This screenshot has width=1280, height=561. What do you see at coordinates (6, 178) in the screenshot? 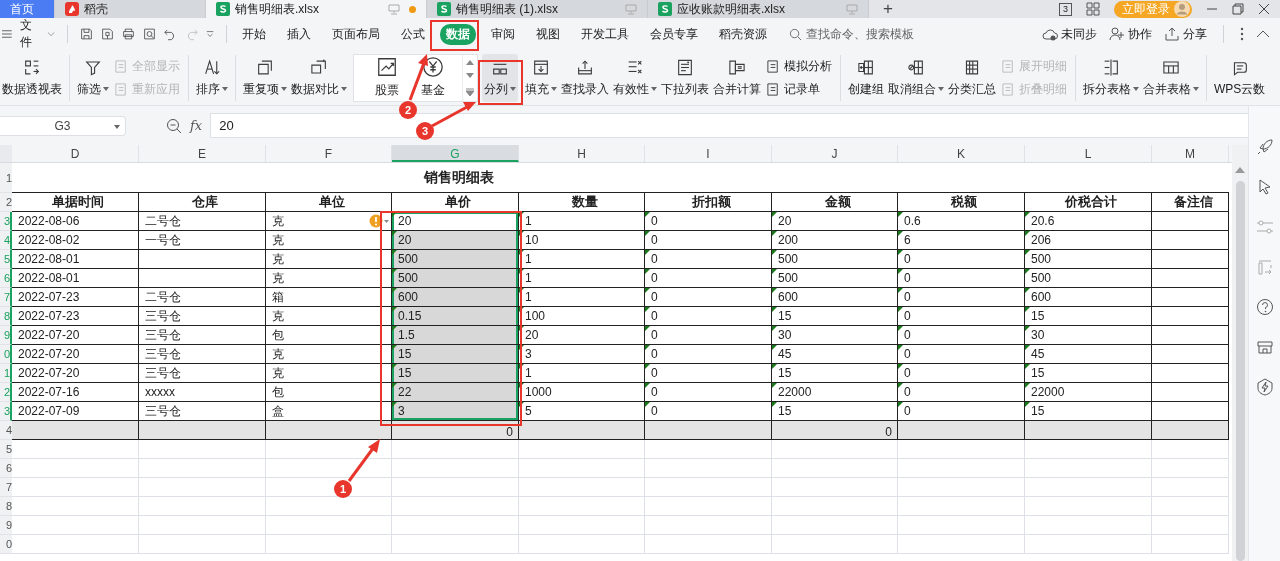
I see `row-number: 1` at bounding box center [6, 178].